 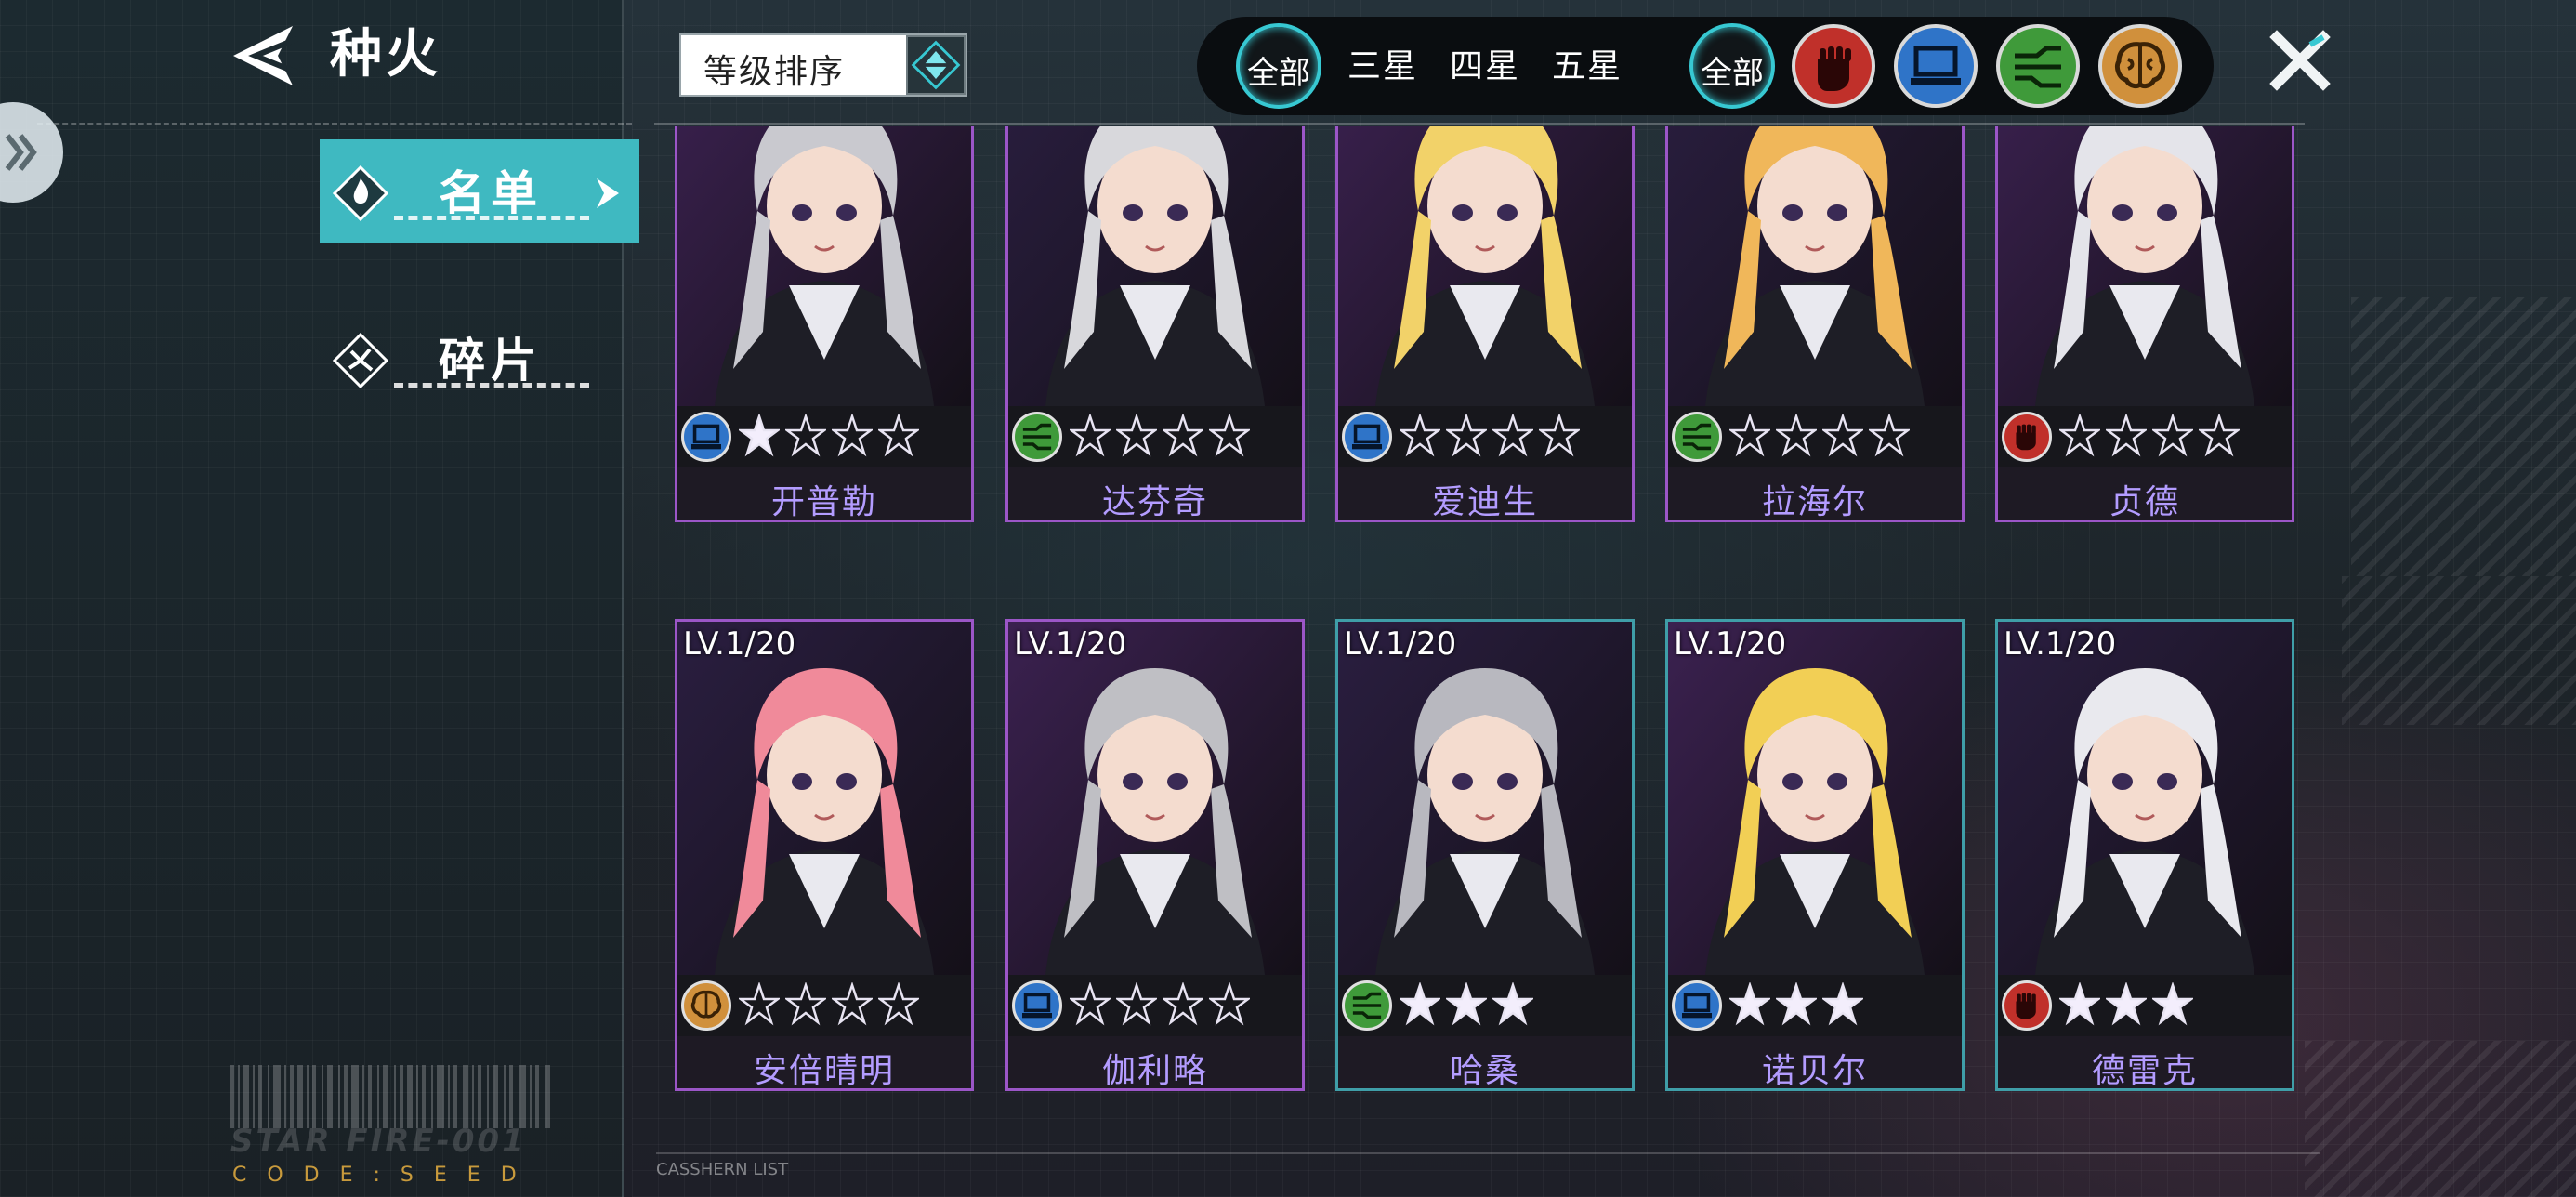 I want to click on character-card: LV.1/20 哈桑, so click(x=1485, y=855).